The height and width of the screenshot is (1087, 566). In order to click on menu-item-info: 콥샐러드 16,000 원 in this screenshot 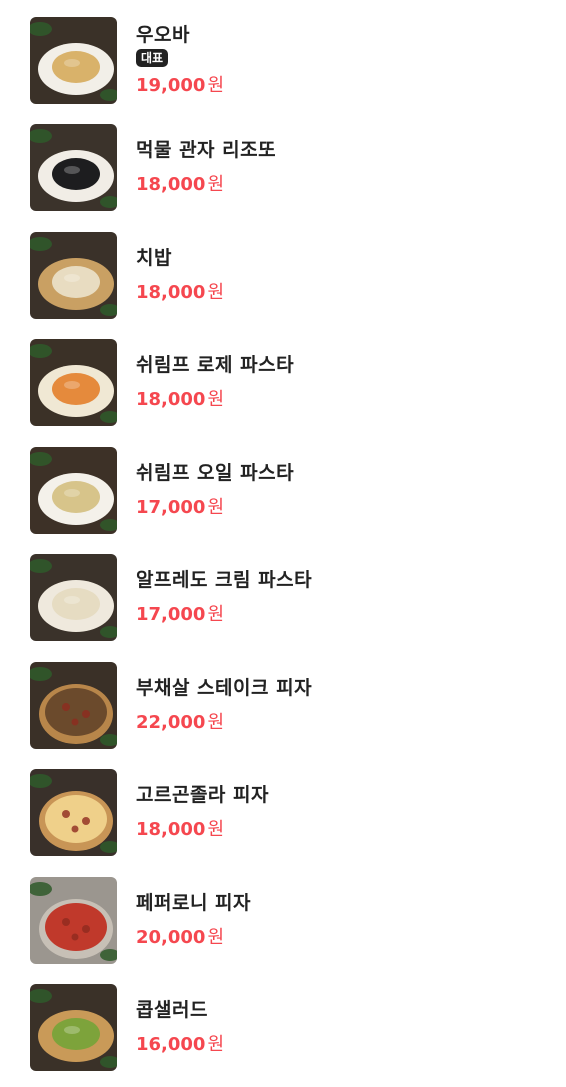, I will do `click(180, 1027)`.